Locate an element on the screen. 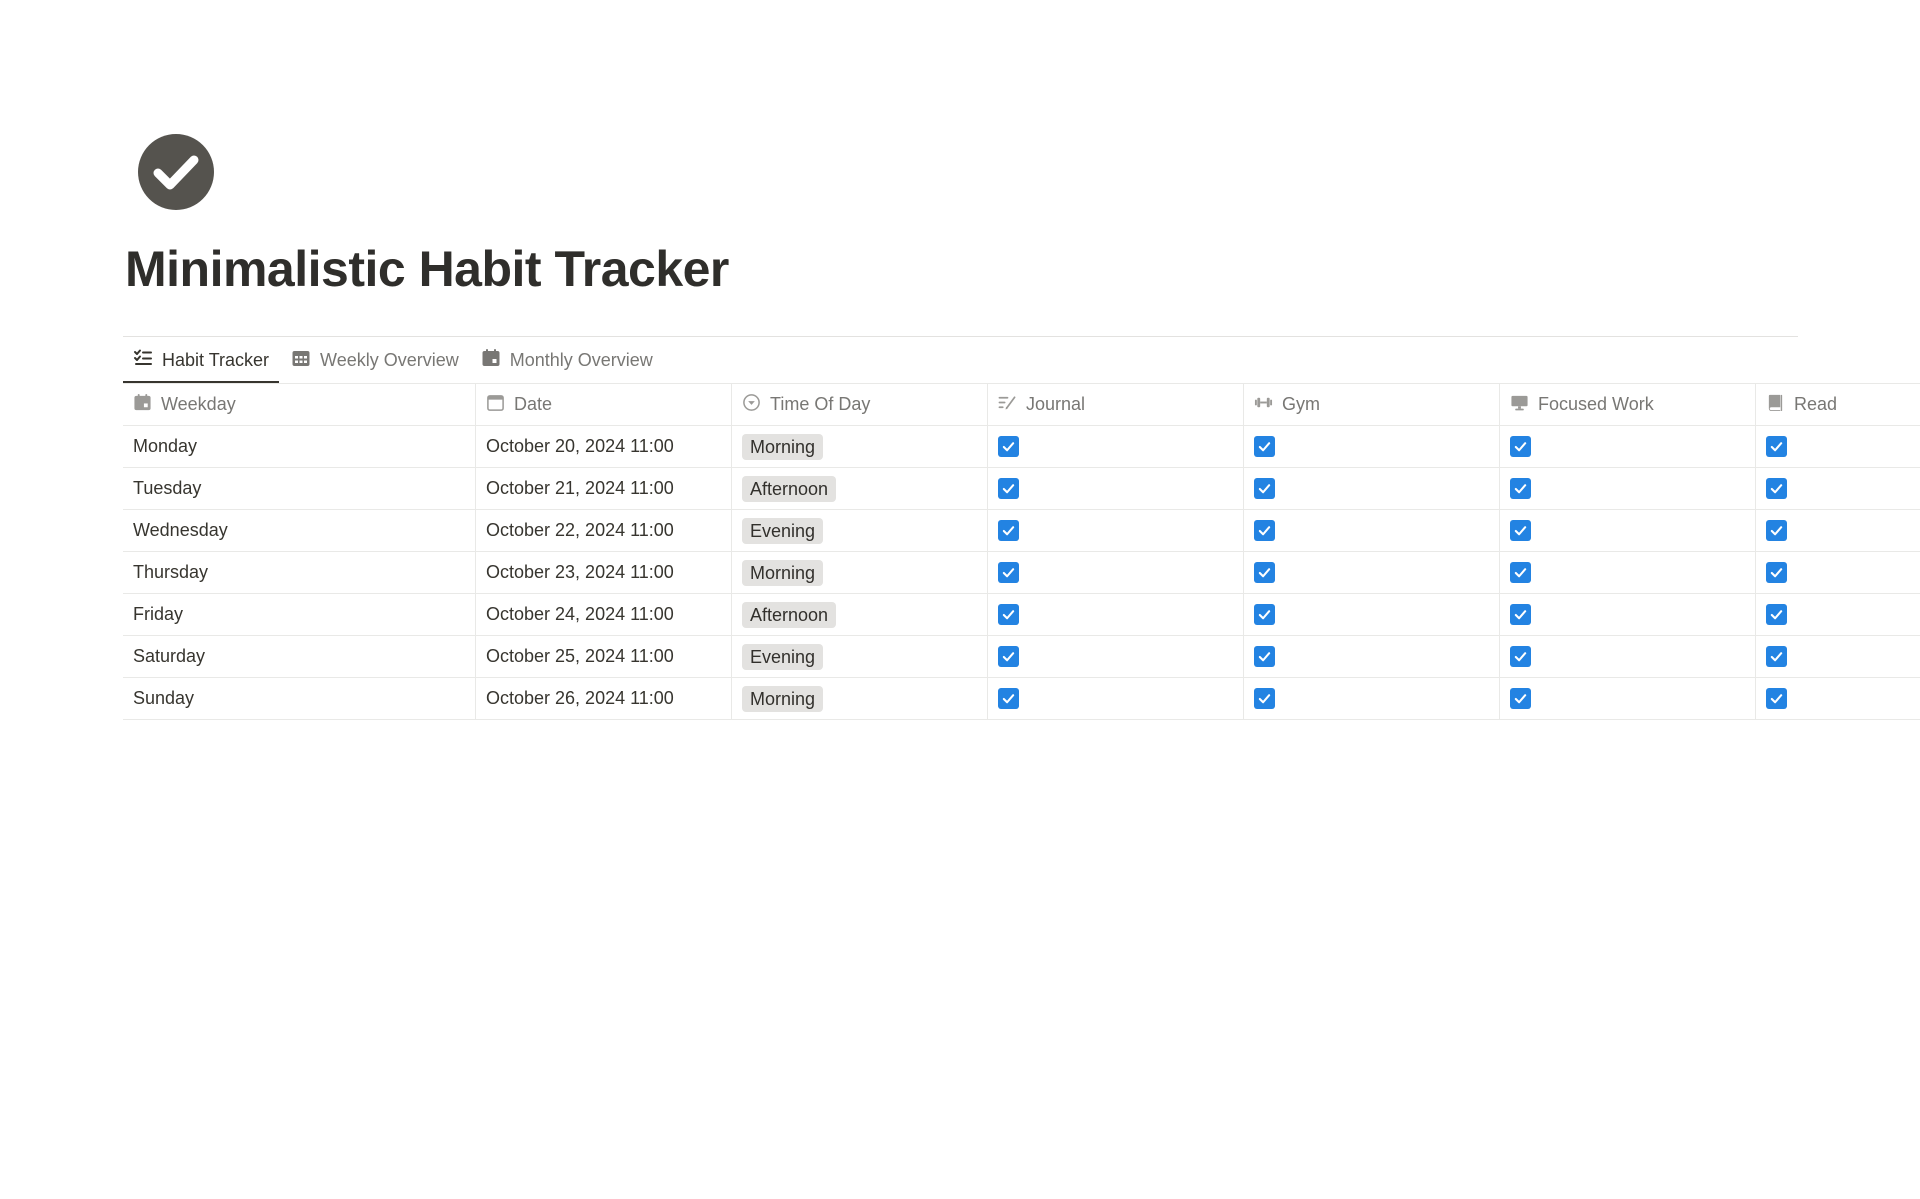  table-row: Wednesday October 22, 2024 11:00 Evening is located at coordinates (1021, 531).